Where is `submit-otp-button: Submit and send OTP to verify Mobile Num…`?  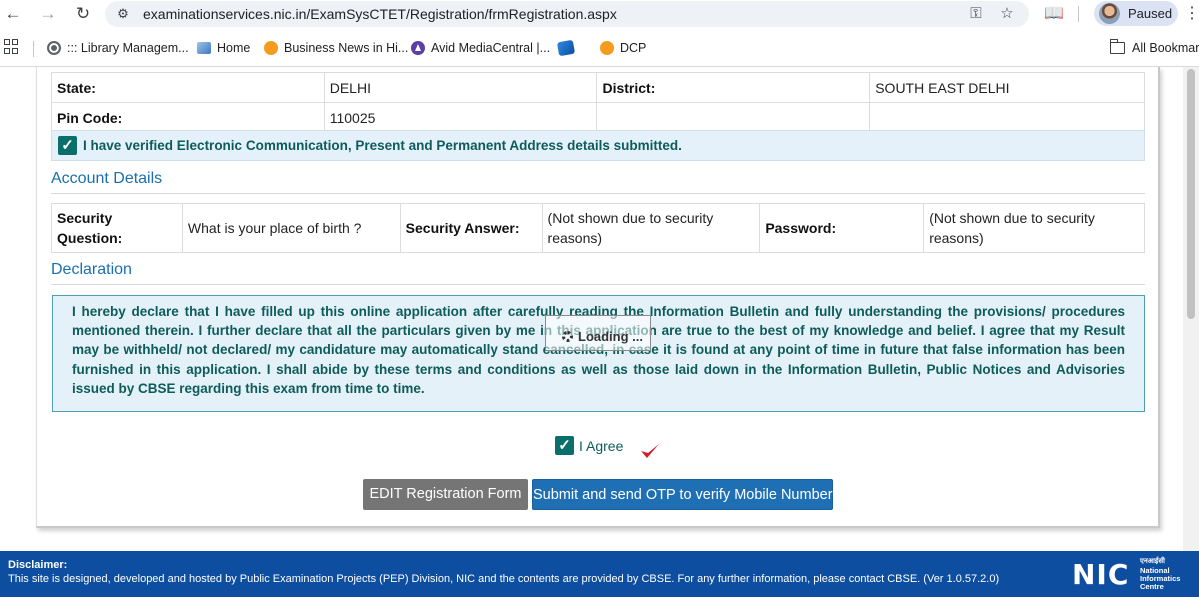
submit-otp-button: Submit and send OTP to verify Mobile Num… is located at coordinates (682, 494).